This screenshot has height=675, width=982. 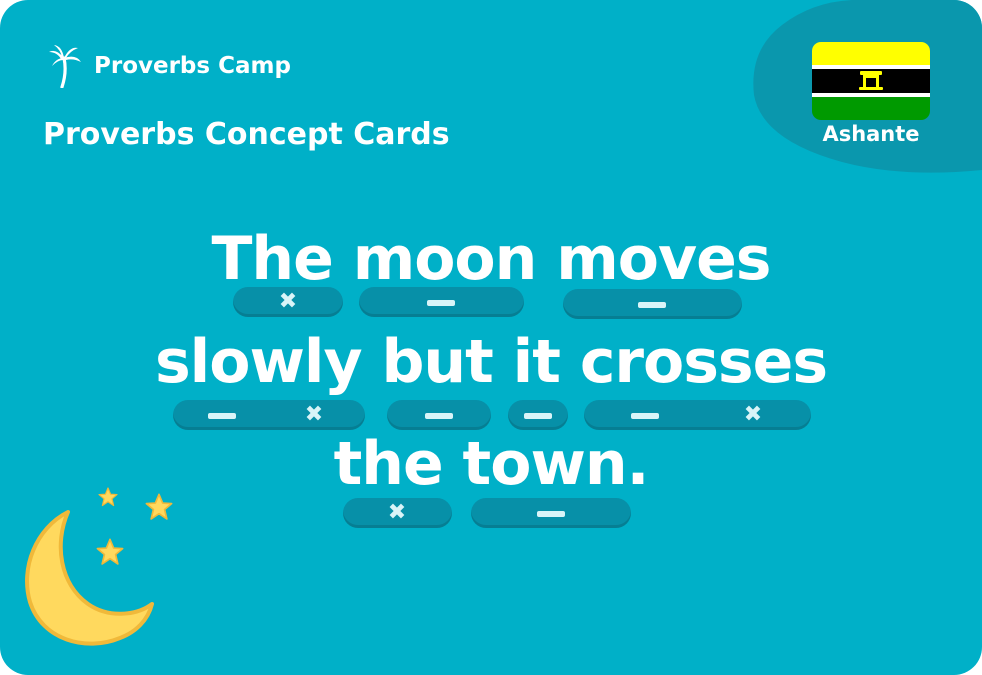 What do you see at coordinates (871, 134) in the screenshot?
I see `culture-name: Ashante` at bounding box center [871, 134].